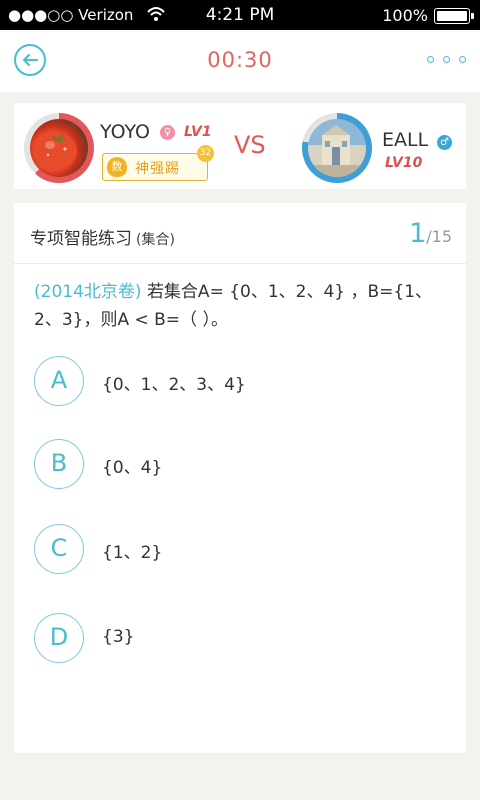 This screenshot has width=480, height=800. I want to click on option-text: {0、1、2、3、4}, so click(174, 382).